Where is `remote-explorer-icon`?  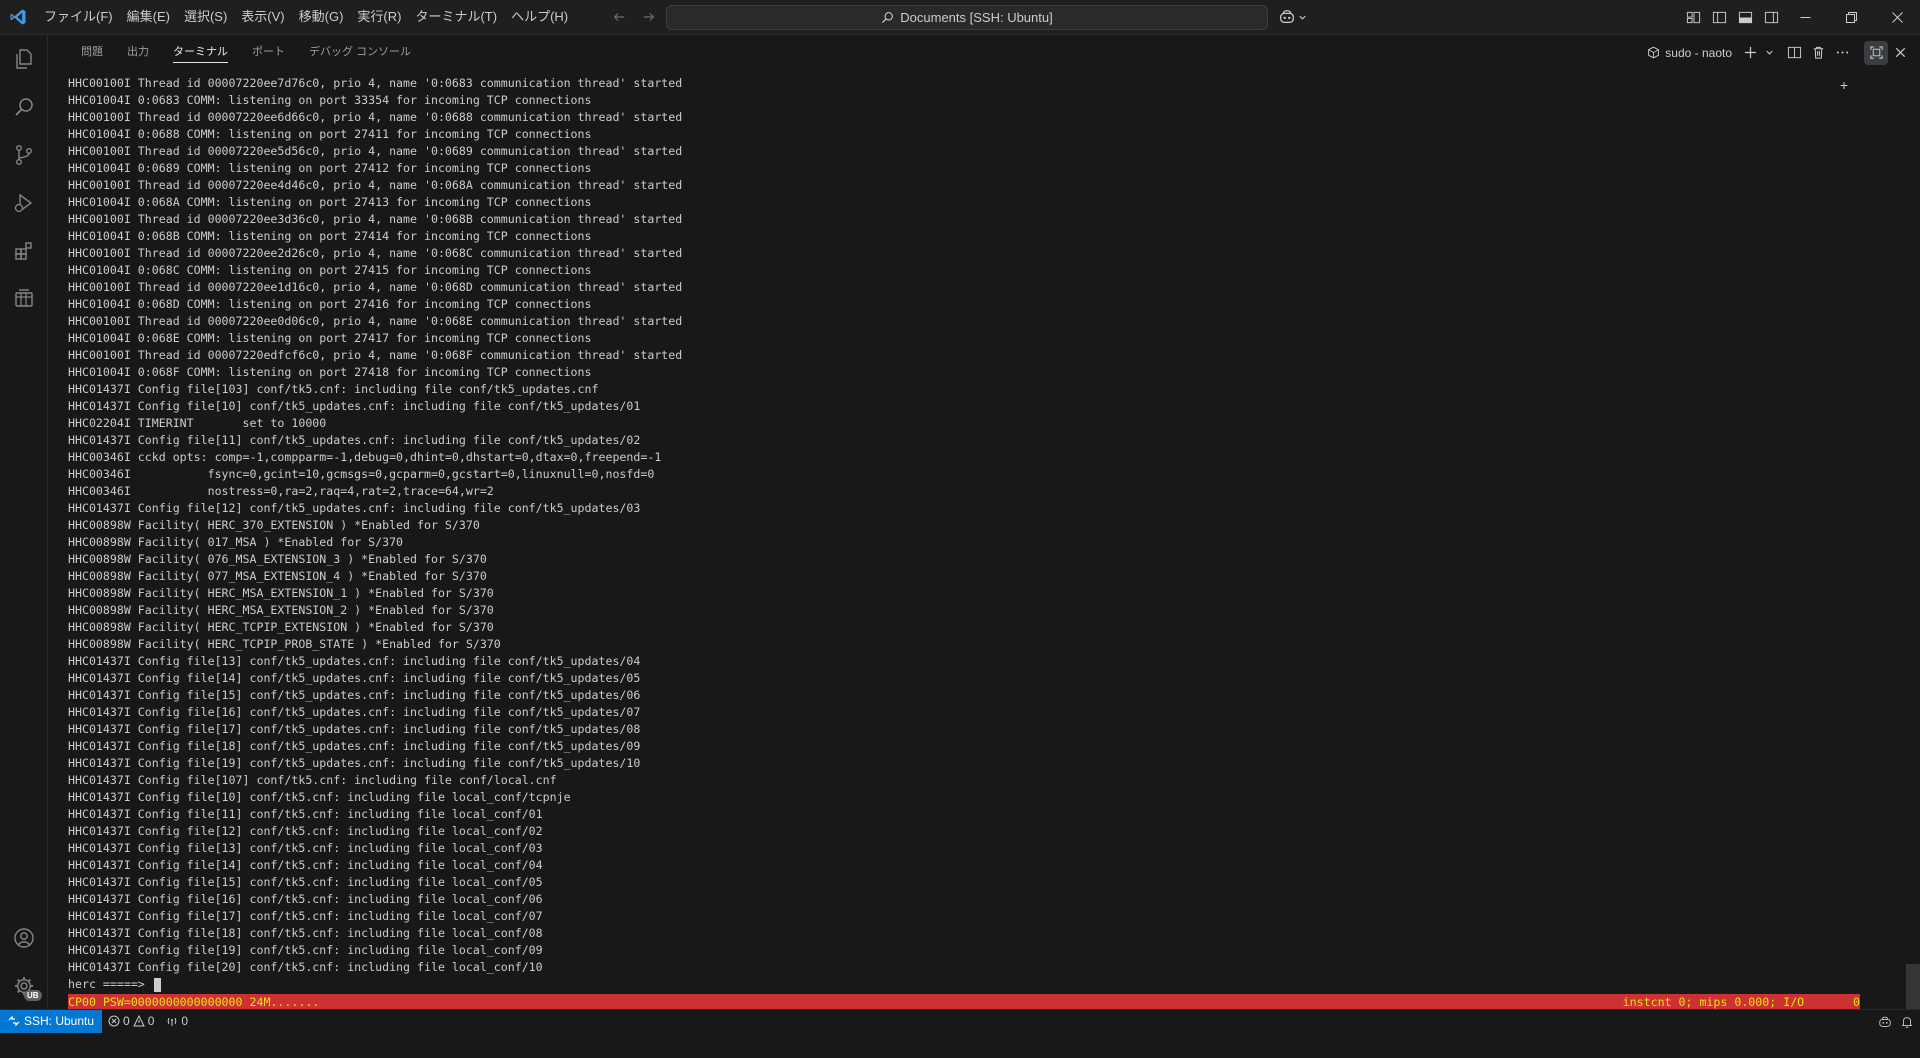
remote-explorer-icon is located at coordinates (24, 299).